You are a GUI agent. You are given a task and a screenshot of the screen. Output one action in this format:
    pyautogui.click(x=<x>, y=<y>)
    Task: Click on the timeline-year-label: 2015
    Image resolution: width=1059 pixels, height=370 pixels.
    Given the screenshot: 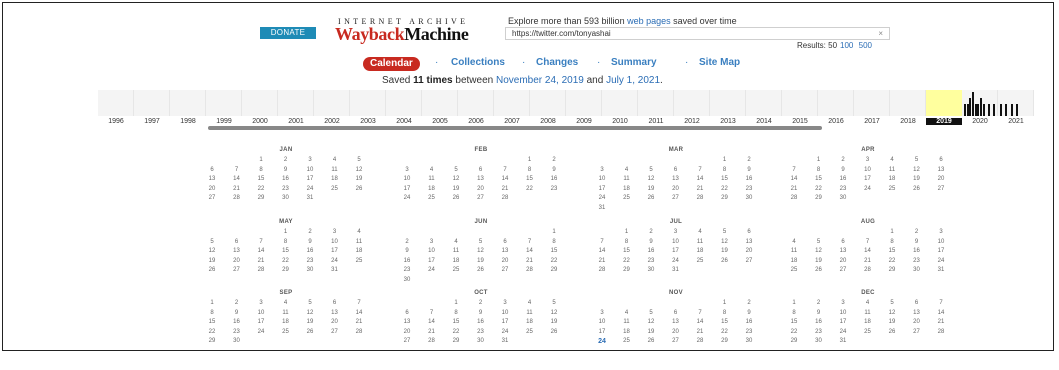 What is the action you would take?
    pyautogui.click(x=800, y=121)
    